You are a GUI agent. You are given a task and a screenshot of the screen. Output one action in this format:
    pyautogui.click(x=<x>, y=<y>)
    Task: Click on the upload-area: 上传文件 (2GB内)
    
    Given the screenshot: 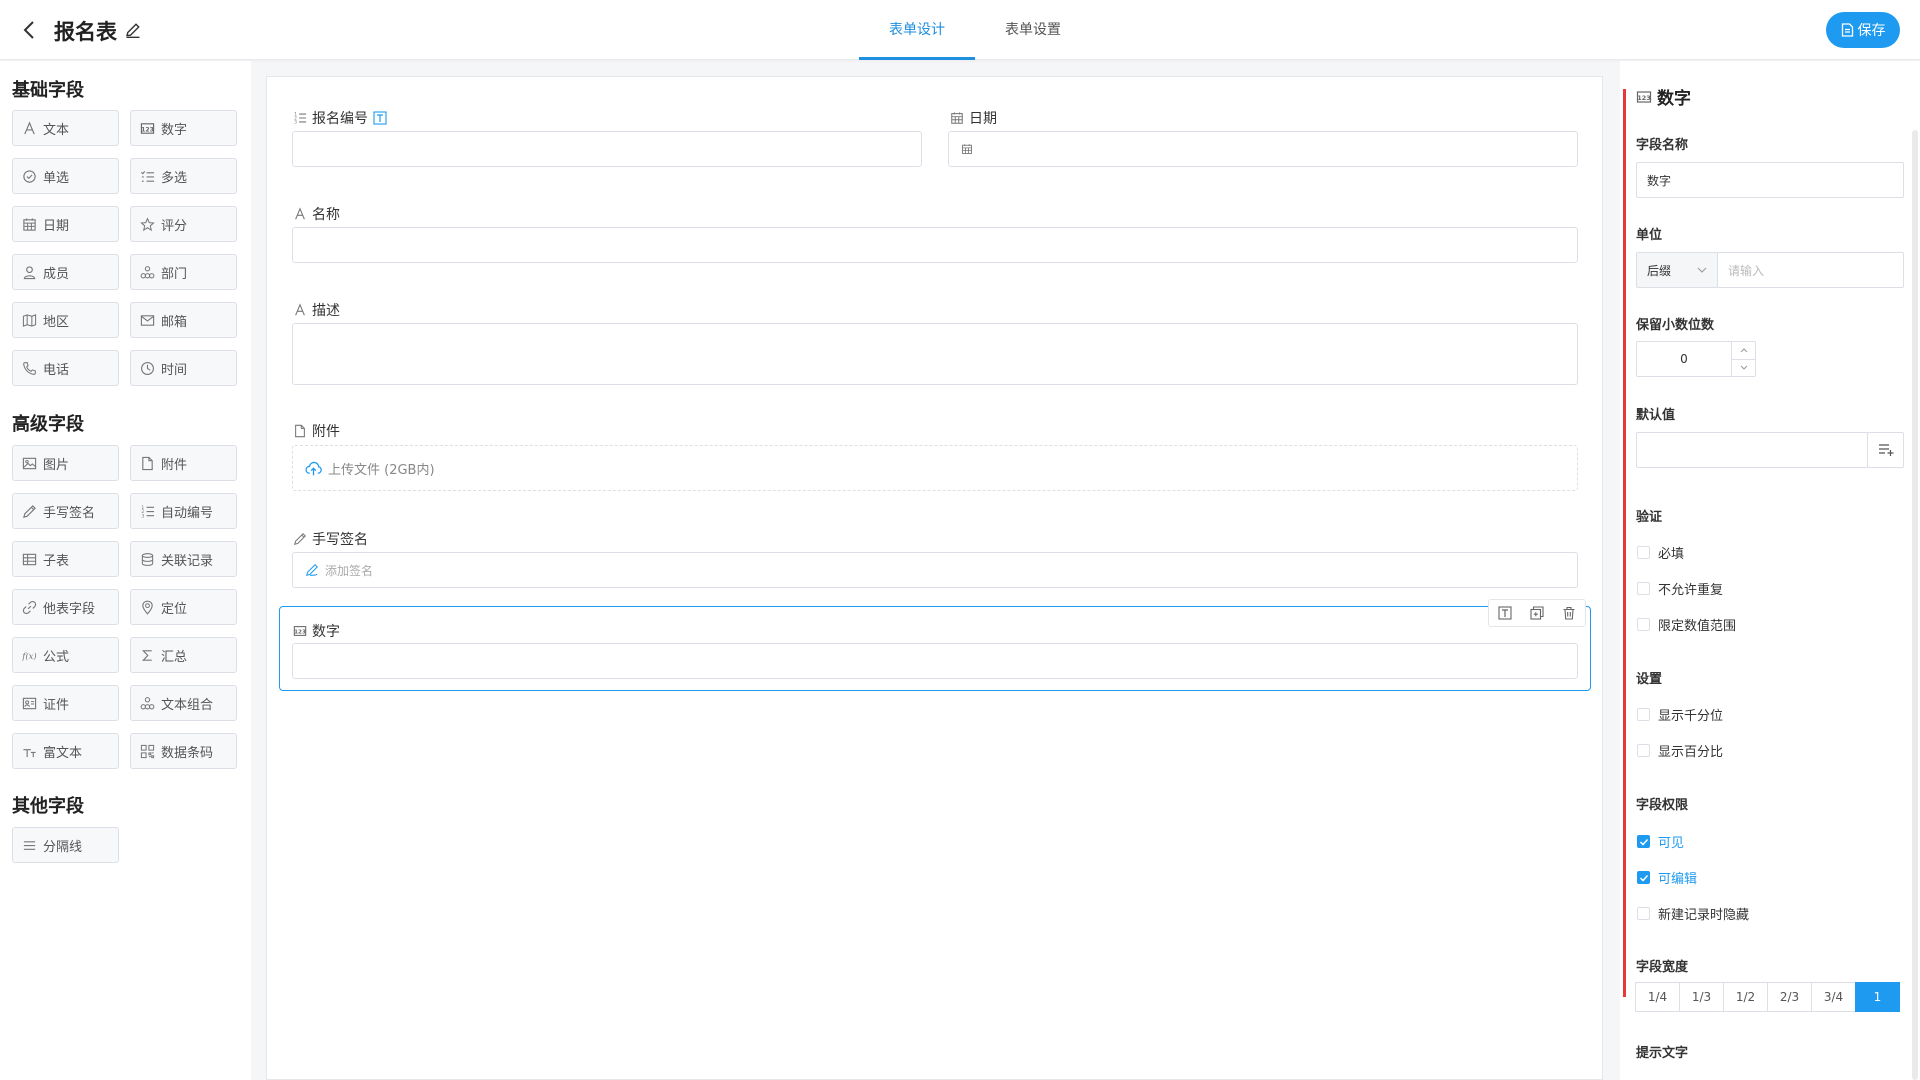 What is the action you would take?
    pyautogui.click(x=935, y=468)
    